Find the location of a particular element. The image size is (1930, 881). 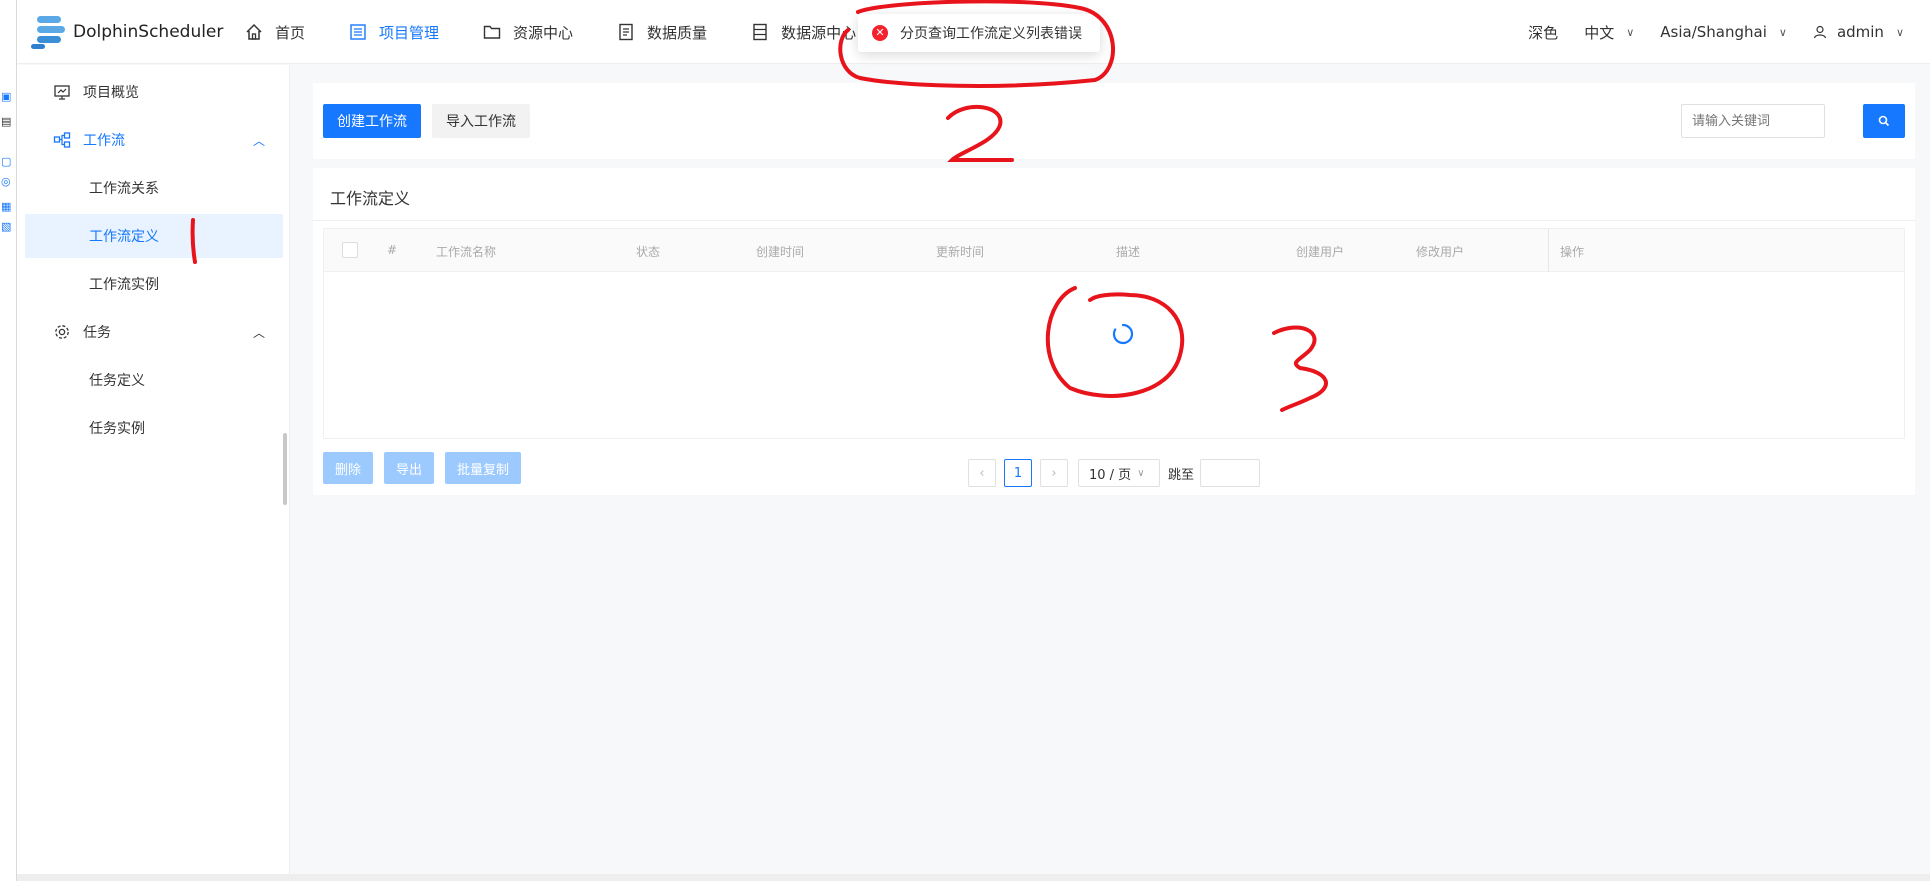

nav-project-management: 项目管理 is located at coordinates (394, 32).